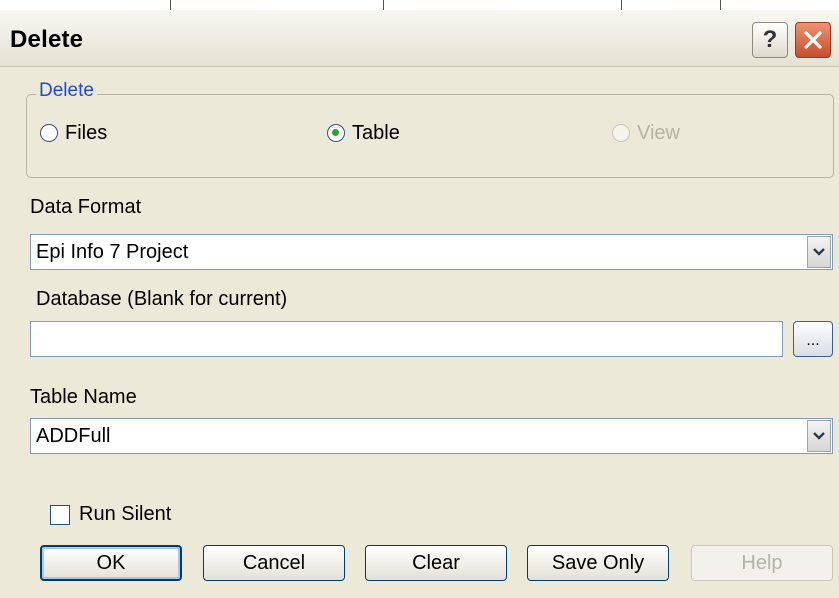 The image size is (839, 598). What do you see at coordinates (658, 132) in the screenshot?
I see `radio-view-label: View` at bounding box center [658, 132].